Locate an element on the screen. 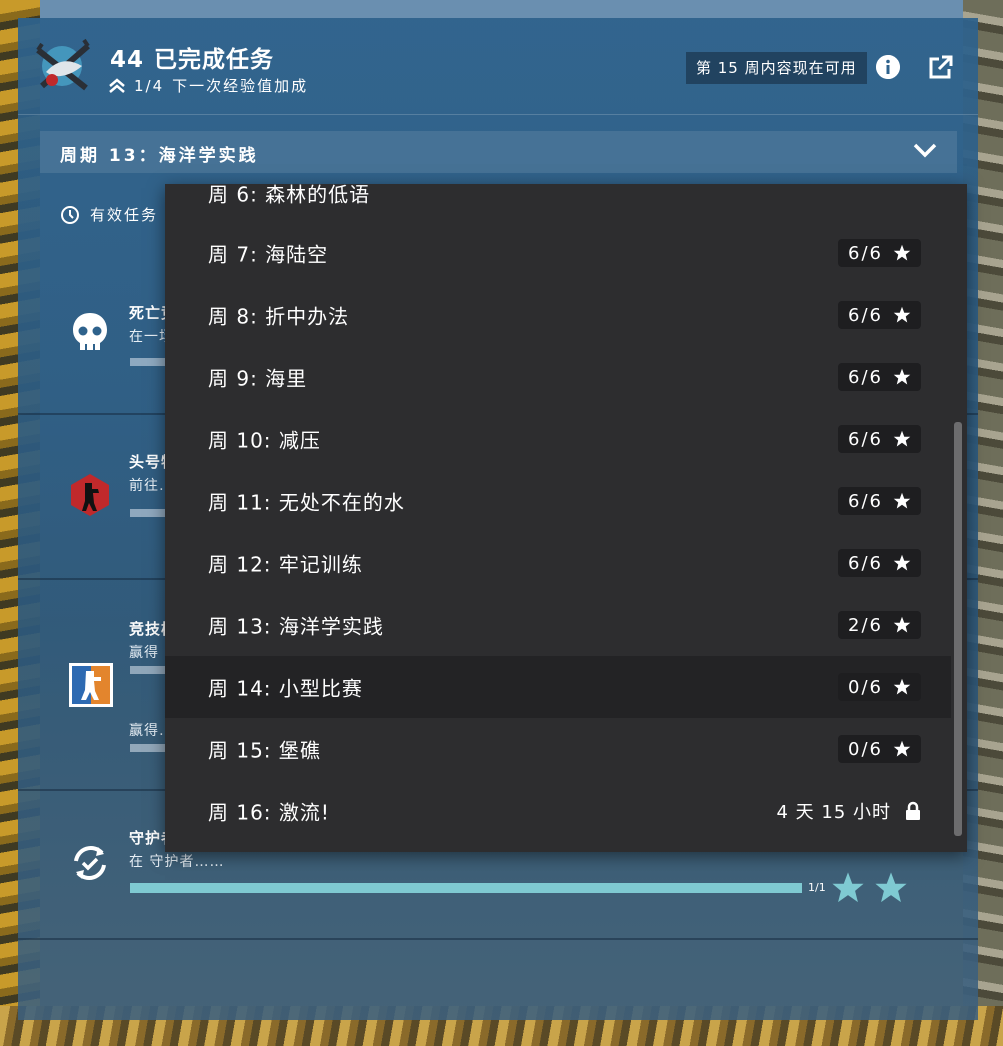 Image resolution: width=1003 pixels, height=1046 pixels. week-available-badge: 第 15 周内容现在可用 is located at coordinates (776, 68).